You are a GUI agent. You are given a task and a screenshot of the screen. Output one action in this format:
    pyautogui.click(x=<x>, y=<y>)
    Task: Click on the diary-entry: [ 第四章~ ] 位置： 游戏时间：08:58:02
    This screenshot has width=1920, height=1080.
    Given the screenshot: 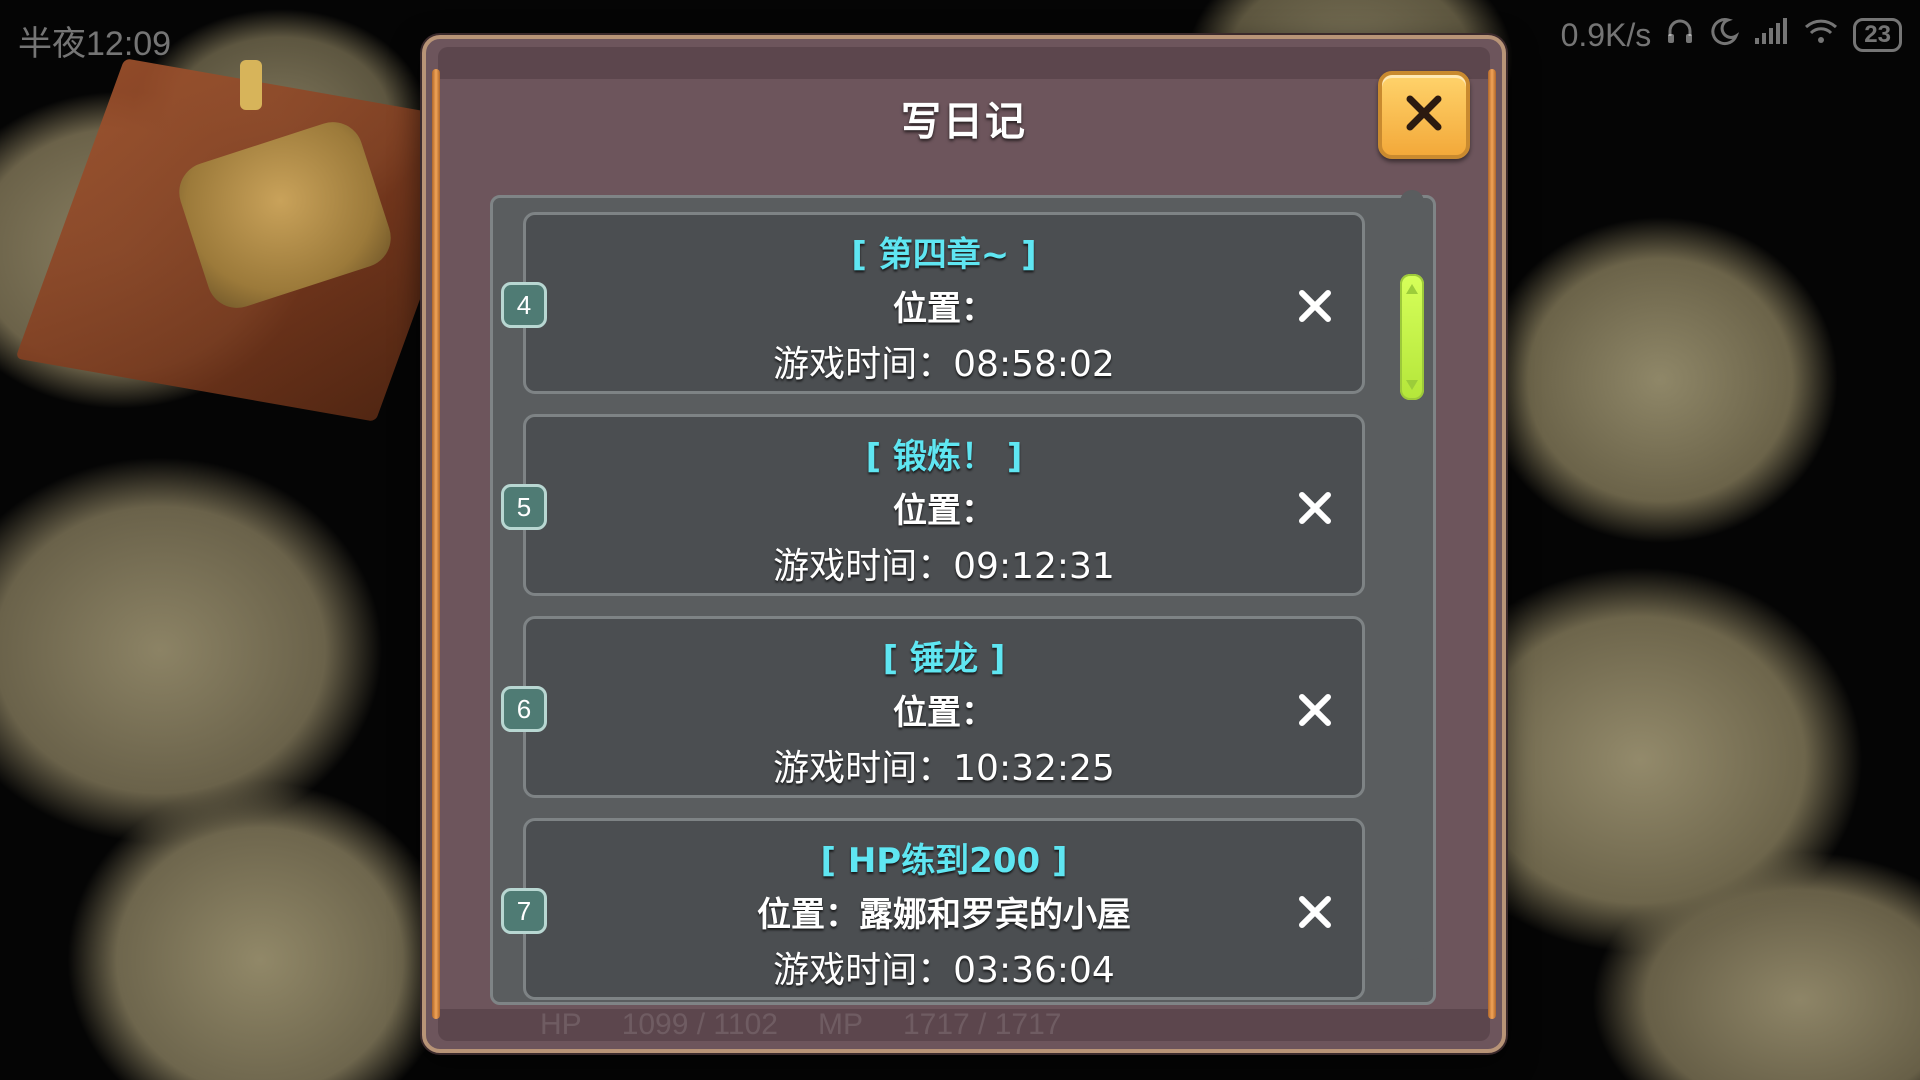 What is the action you would take?
    pyautogui.click(x=944, y=303)
    